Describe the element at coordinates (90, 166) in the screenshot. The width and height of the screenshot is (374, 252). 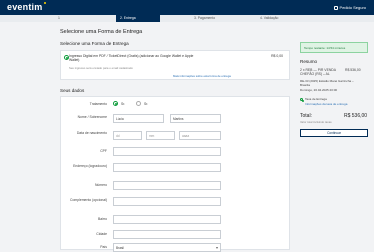
I see `address-label: Endereço (logradouro)` at that location.